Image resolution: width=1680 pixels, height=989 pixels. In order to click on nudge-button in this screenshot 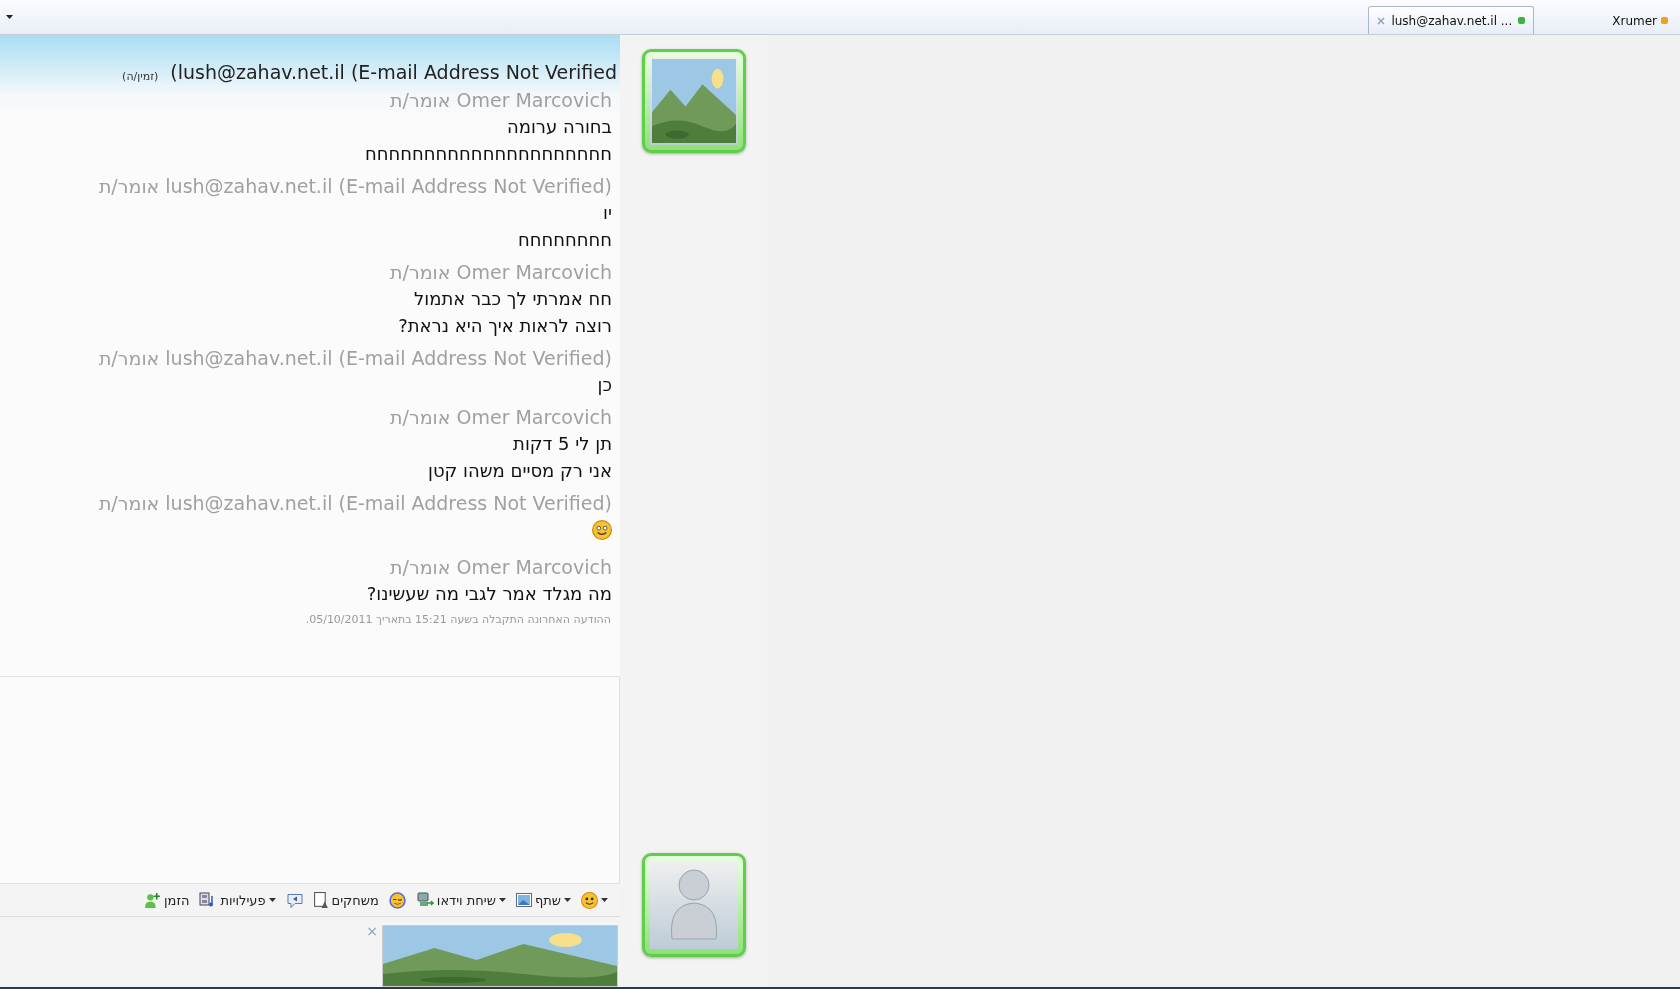, I will do `click(294, 900)`.